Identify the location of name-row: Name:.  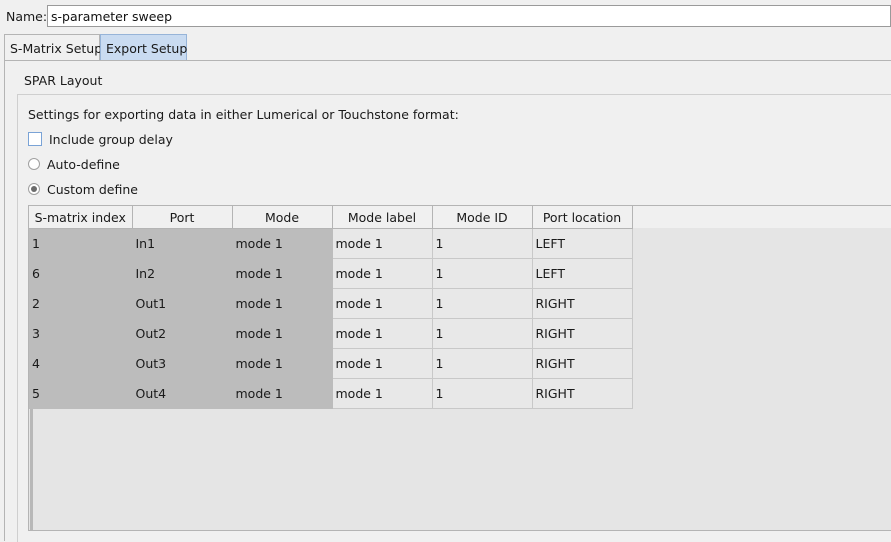
(445, 17).